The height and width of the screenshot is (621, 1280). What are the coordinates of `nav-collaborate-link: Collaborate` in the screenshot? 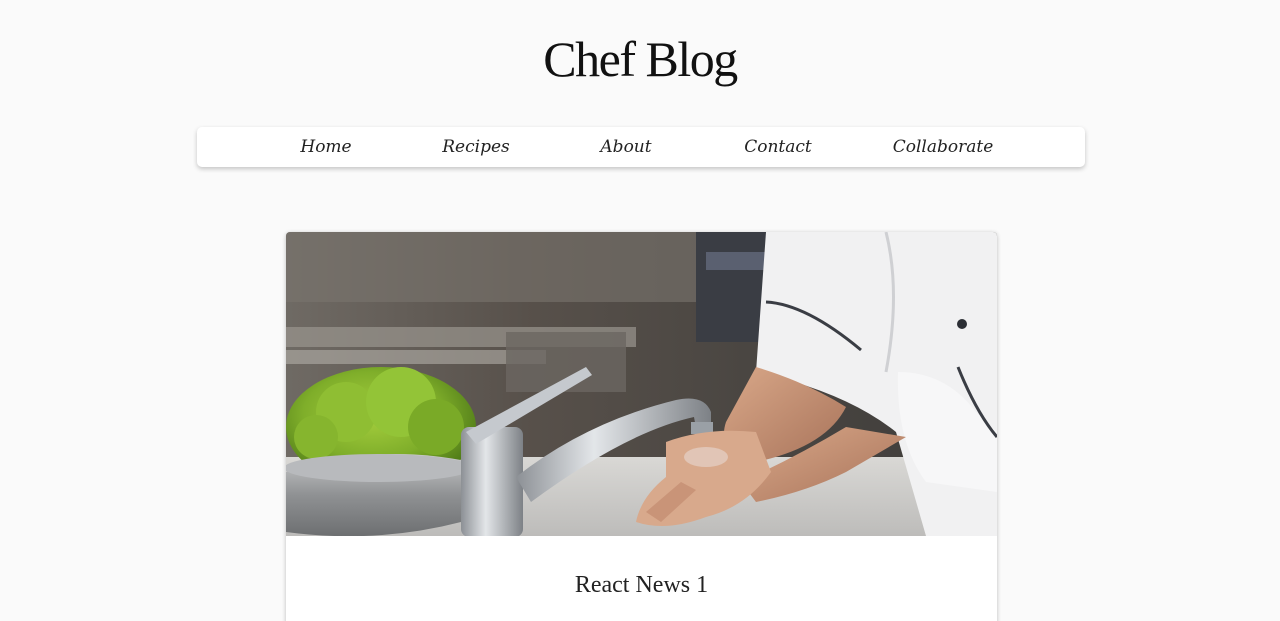 It's located at (943, 147).